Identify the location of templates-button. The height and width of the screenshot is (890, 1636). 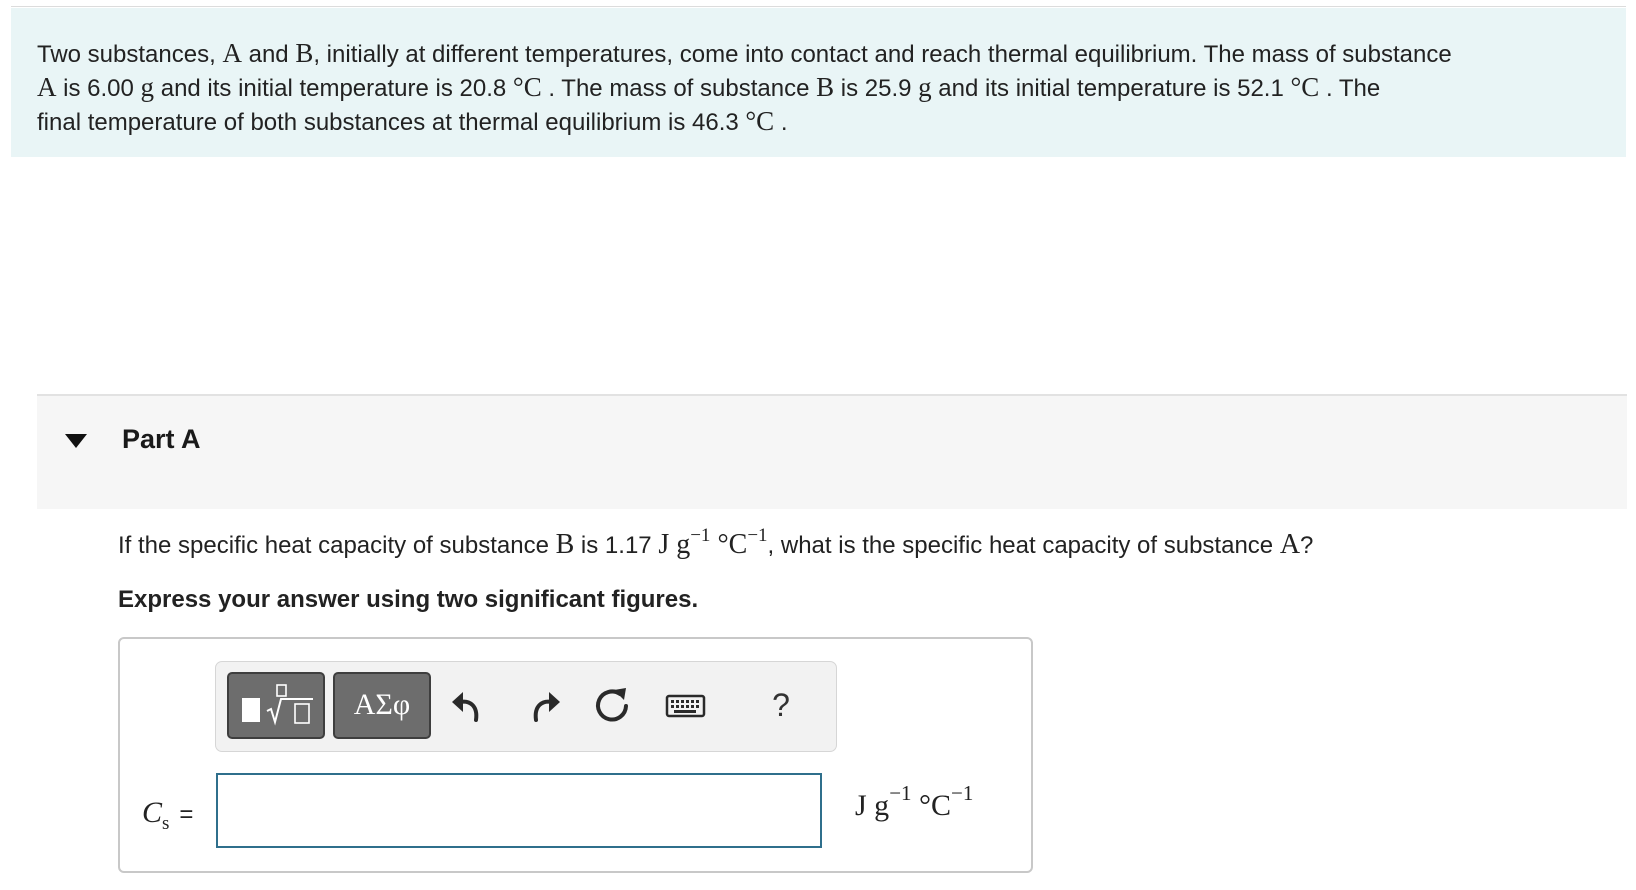
(276, 705).